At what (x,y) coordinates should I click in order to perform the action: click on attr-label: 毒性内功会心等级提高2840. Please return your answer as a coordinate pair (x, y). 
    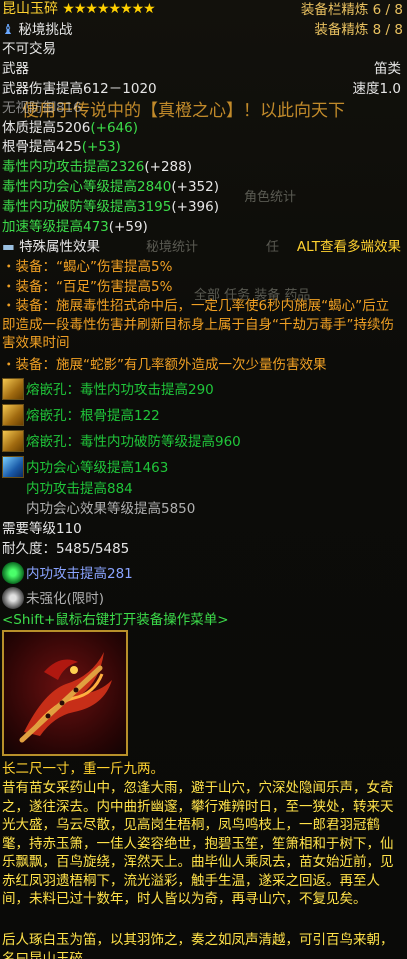
    Looking at the image, I should click on (87, 187).